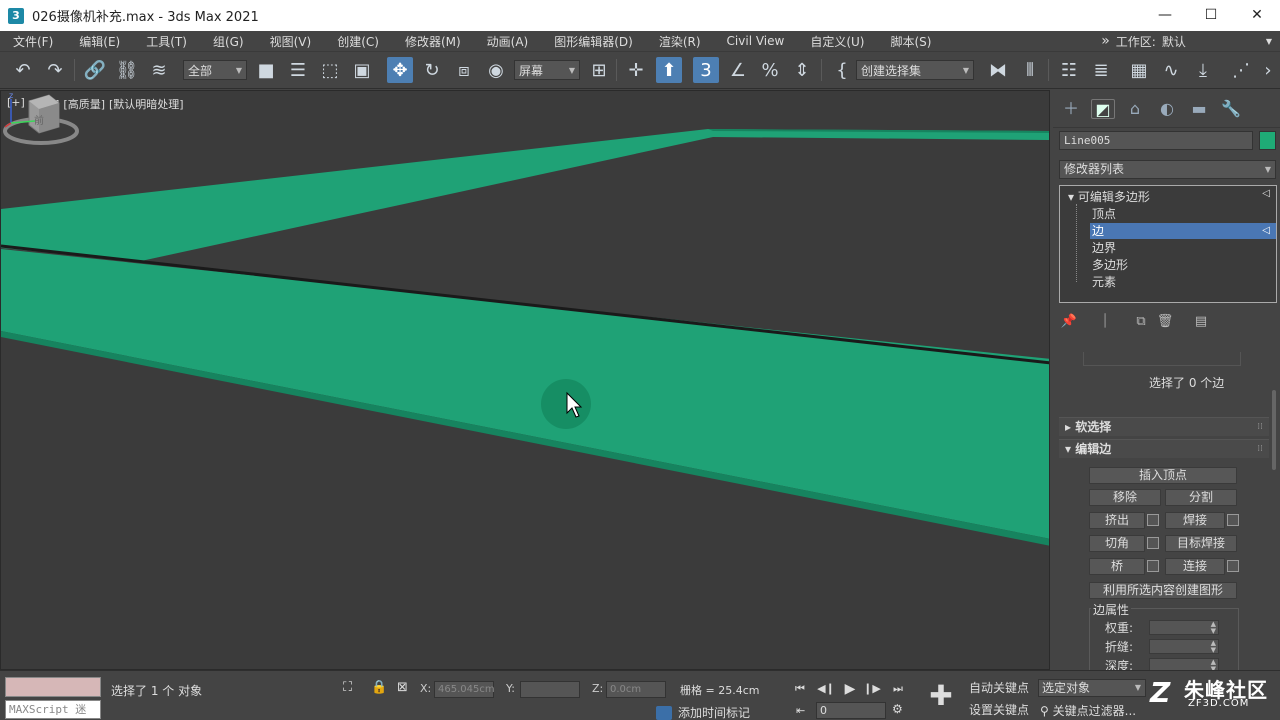 The height and width of the screenshot is (720, 1280). Describe the element at coordinates (941, 696) in the screenshot. I see `set-key-big-icon: ✚` at that location.